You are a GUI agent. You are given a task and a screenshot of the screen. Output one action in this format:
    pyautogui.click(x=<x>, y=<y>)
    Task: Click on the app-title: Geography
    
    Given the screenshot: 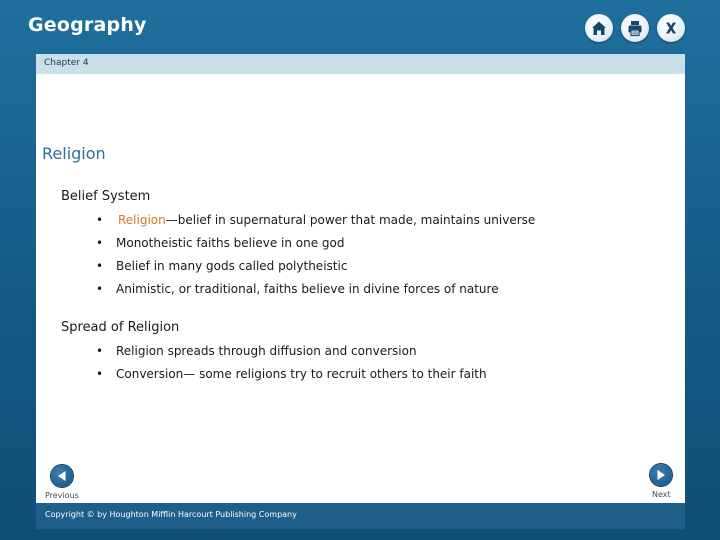 What is the action you would take?
    pyautogui.click(x=87, y=25)
    